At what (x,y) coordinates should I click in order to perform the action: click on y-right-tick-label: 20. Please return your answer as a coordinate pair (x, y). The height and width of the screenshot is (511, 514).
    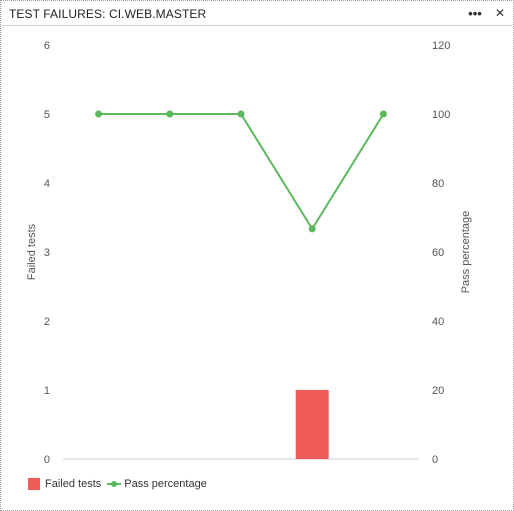
    Looking at the image, I should click on (438, 391).